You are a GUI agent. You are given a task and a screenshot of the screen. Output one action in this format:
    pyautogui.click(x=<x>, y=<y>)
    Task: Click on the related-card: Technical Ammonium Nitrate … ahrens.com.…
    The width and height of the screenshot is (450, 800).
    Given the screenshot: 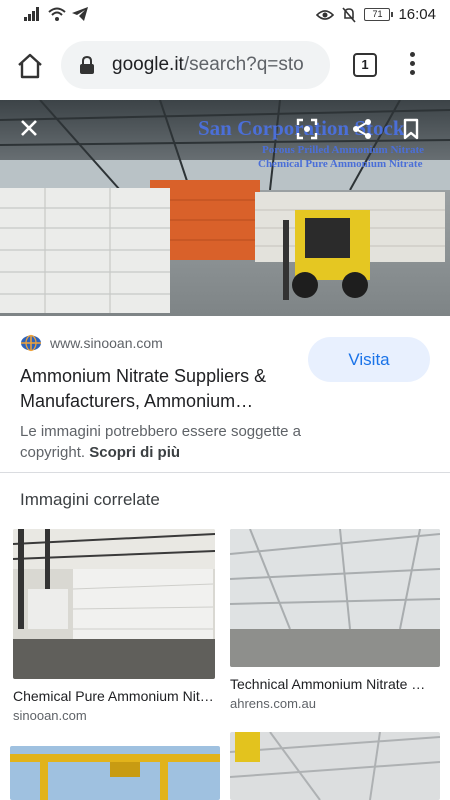 What is the action you would take?
    pyautogui.click(x=335, y=620)
    